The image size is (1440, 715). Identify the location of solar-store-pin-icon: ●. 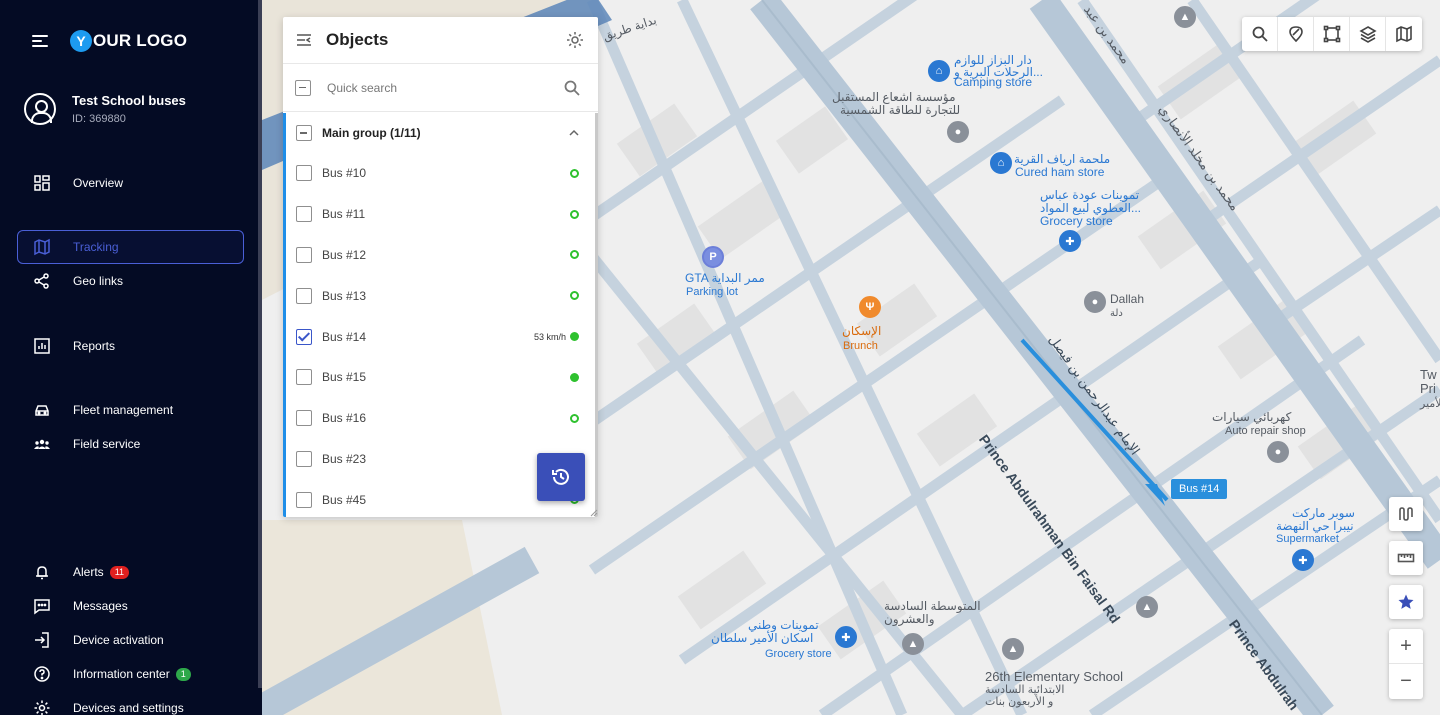
(958, 132).